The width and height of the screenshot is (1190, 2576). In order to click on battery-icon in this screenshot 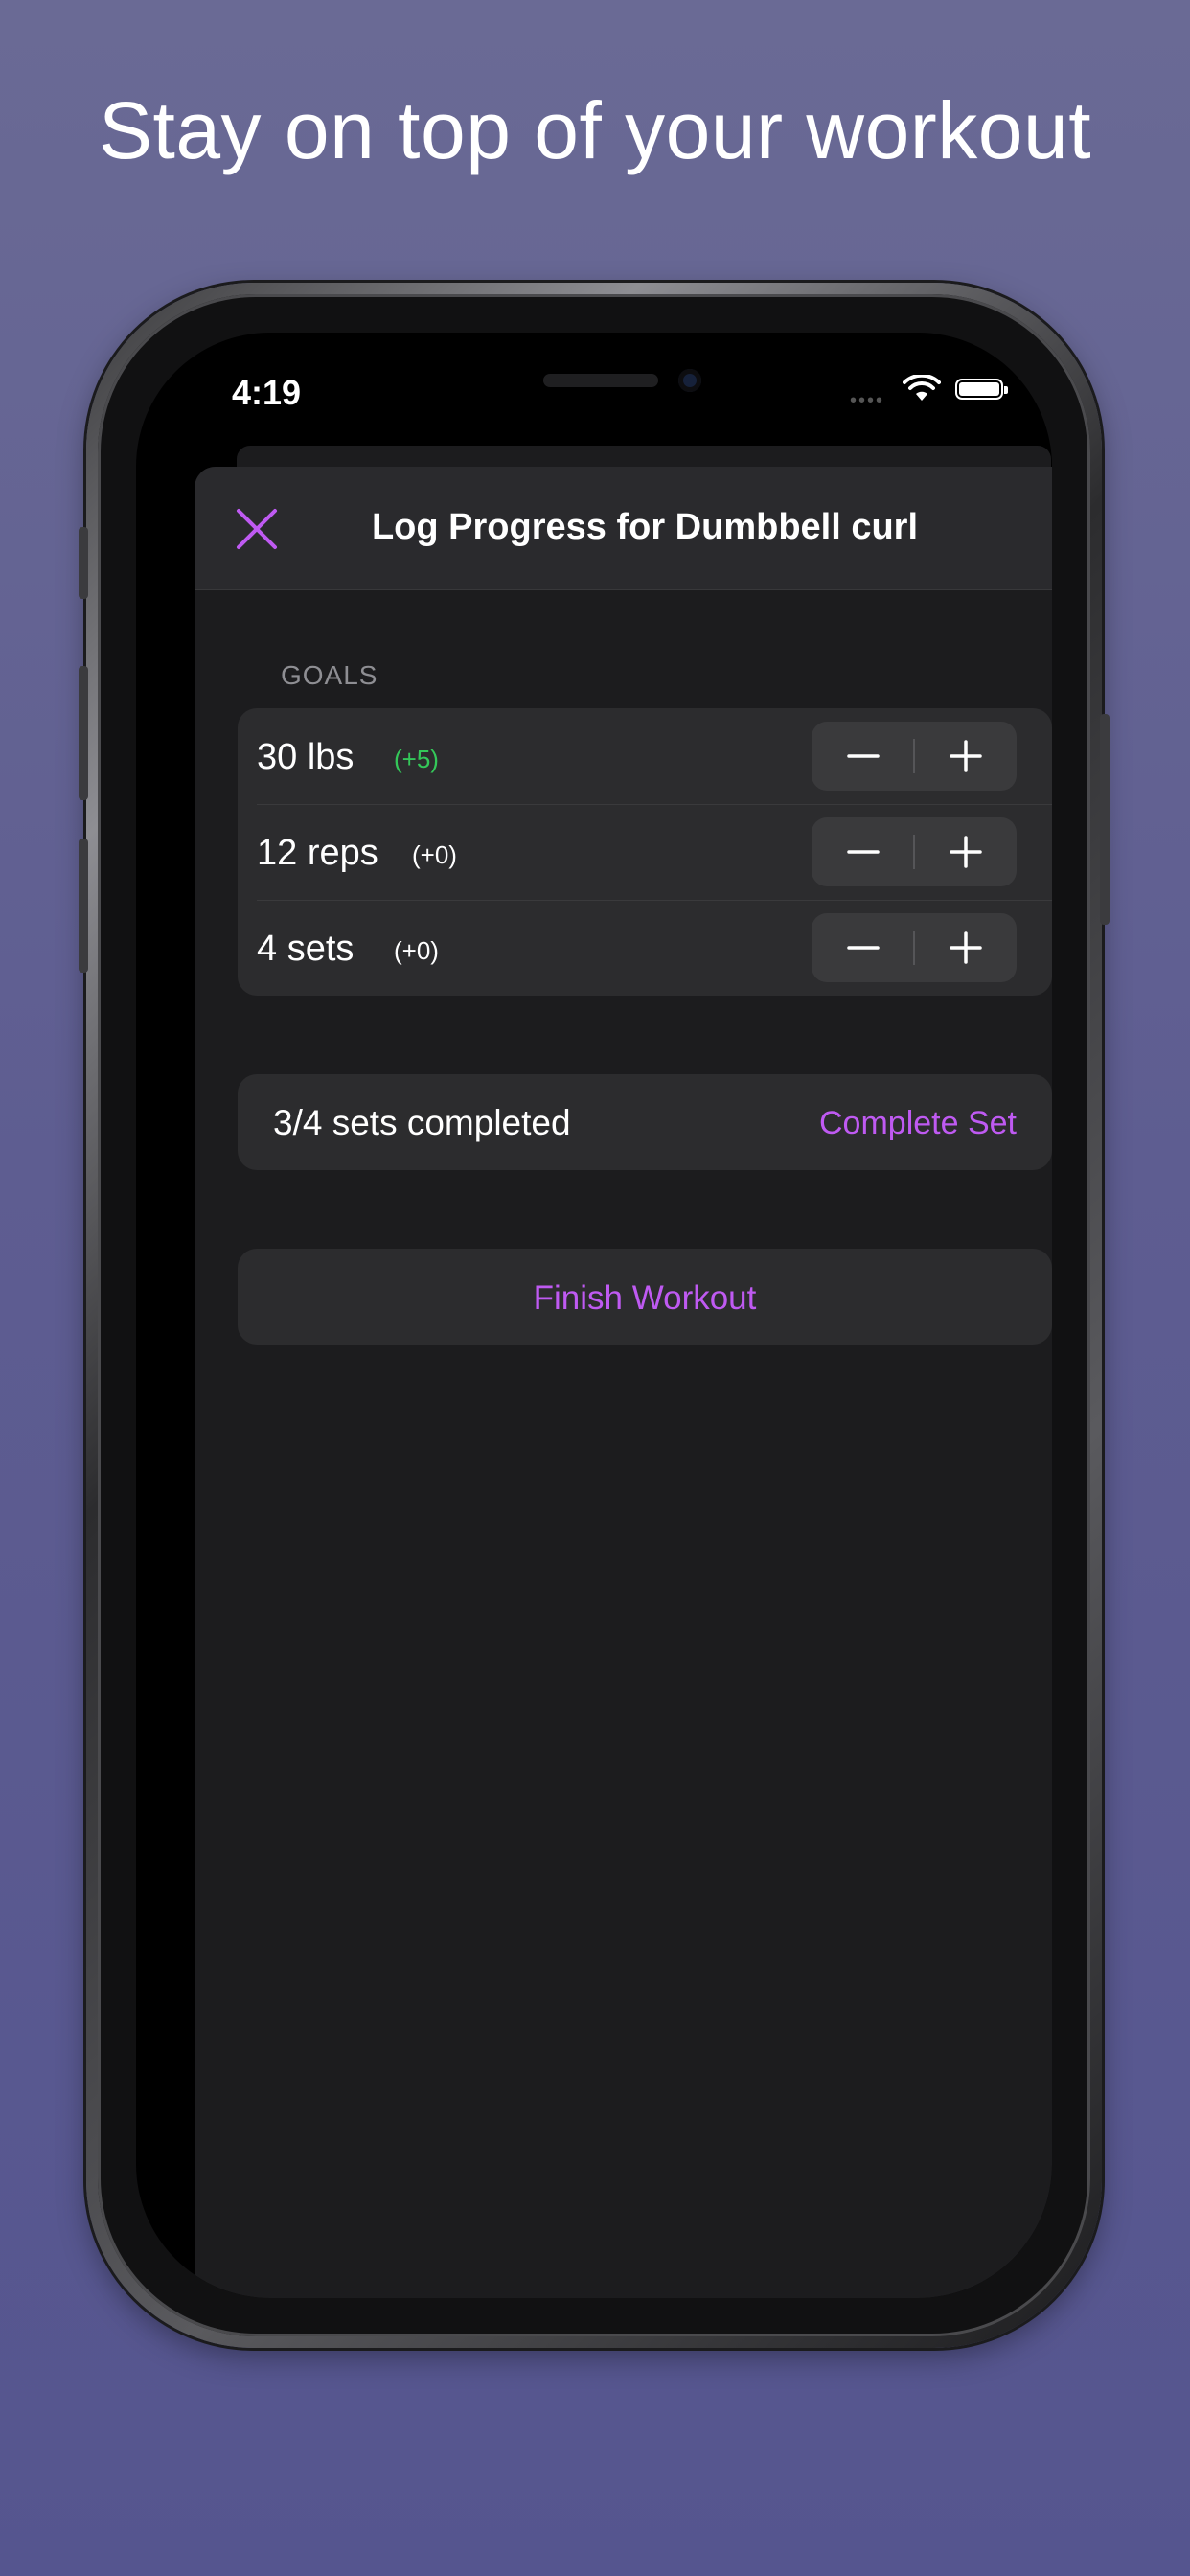, I will do `click(982, 389)`.